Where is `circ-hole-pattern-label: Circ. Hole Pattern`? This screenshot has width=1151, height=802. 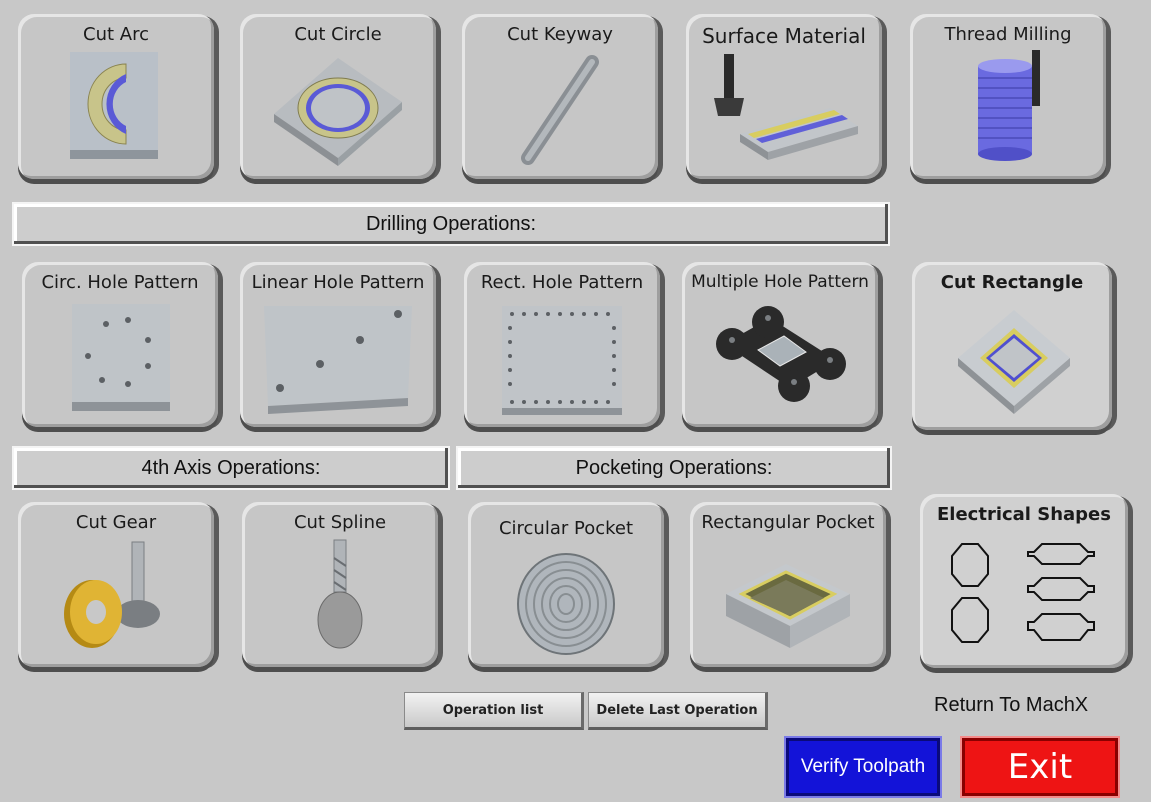 circ-hole-pattern-label: Circ. Hole Pattern is located at coordinates (120, 282).